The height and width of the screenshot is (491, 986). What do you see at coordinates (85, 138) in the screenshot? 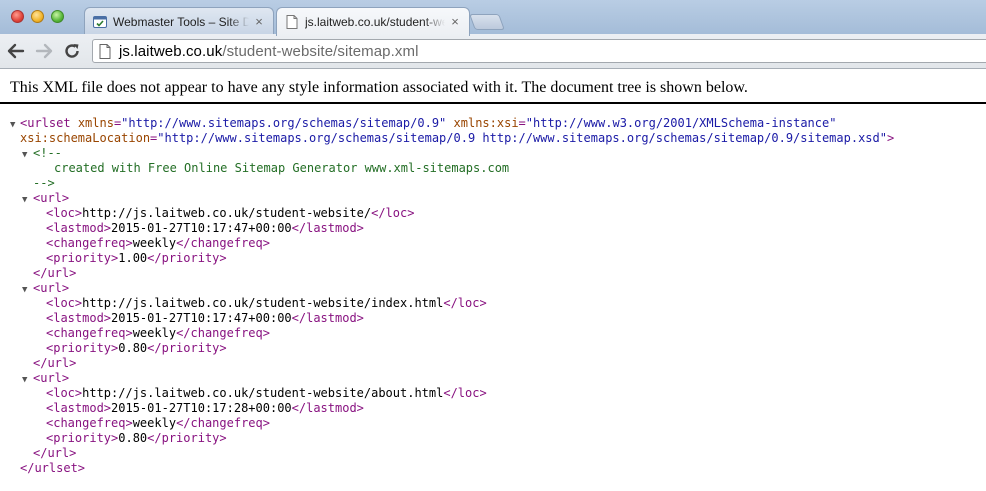
I see `attr-name: xsi:schemaLocation` at bounding box center [85, 138].